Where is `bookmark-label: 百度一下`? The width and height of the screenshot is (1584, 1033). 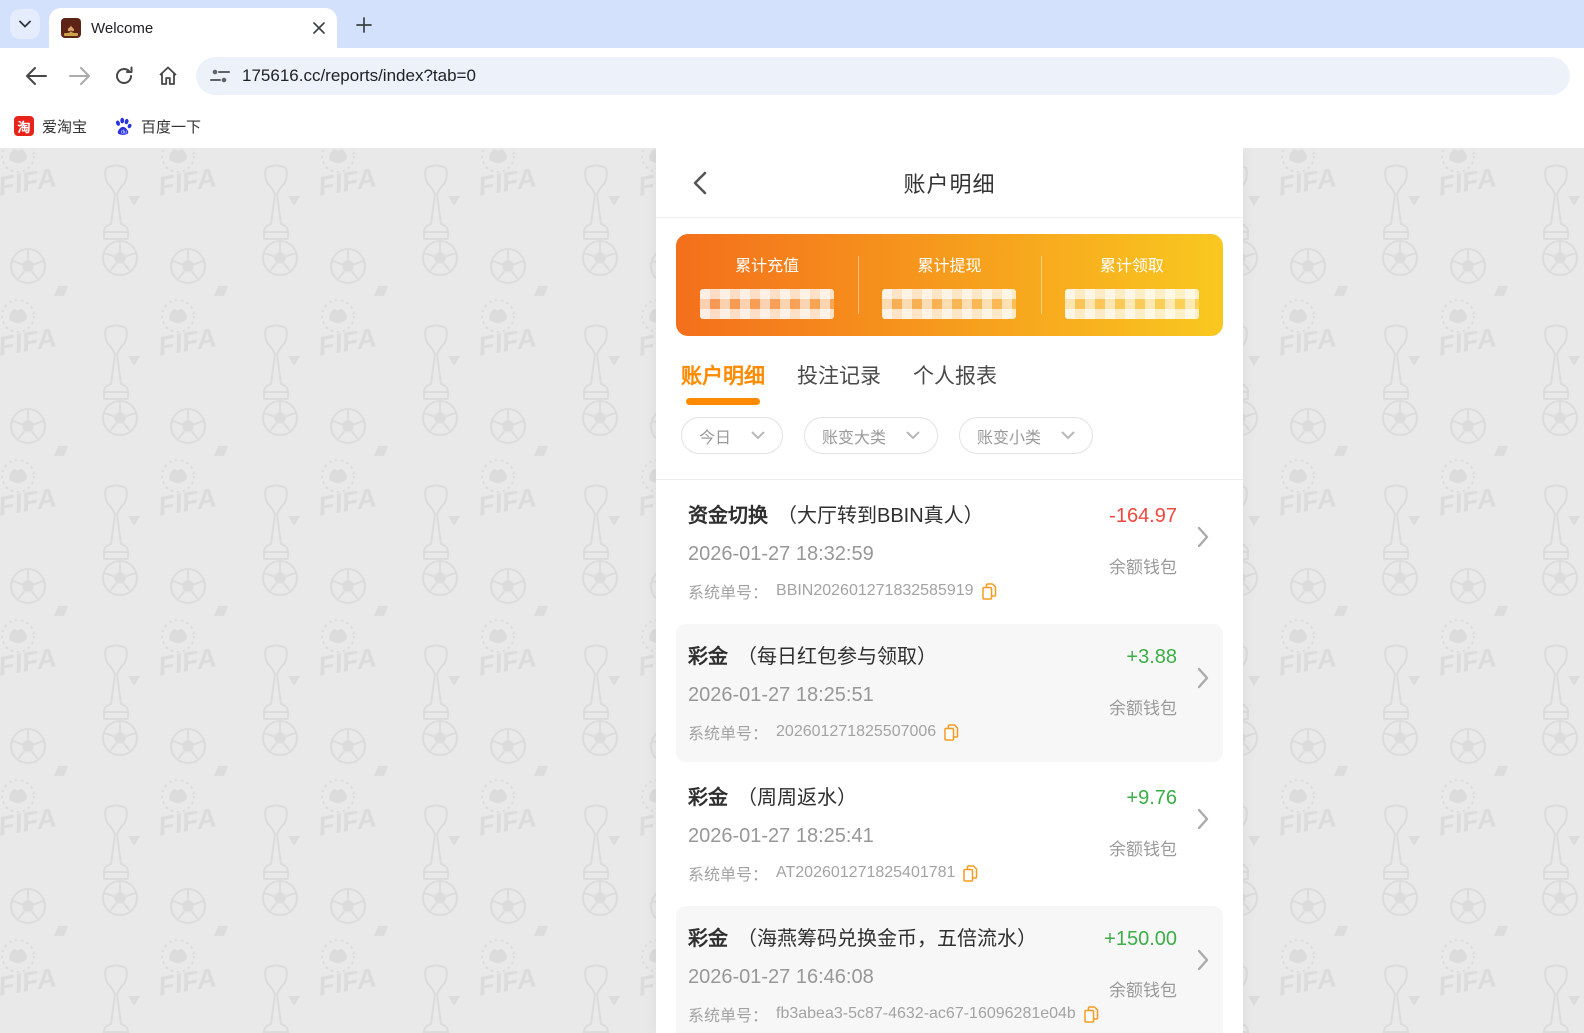 bookmark-label: 百度一下 is located at coordinates (171, 127).